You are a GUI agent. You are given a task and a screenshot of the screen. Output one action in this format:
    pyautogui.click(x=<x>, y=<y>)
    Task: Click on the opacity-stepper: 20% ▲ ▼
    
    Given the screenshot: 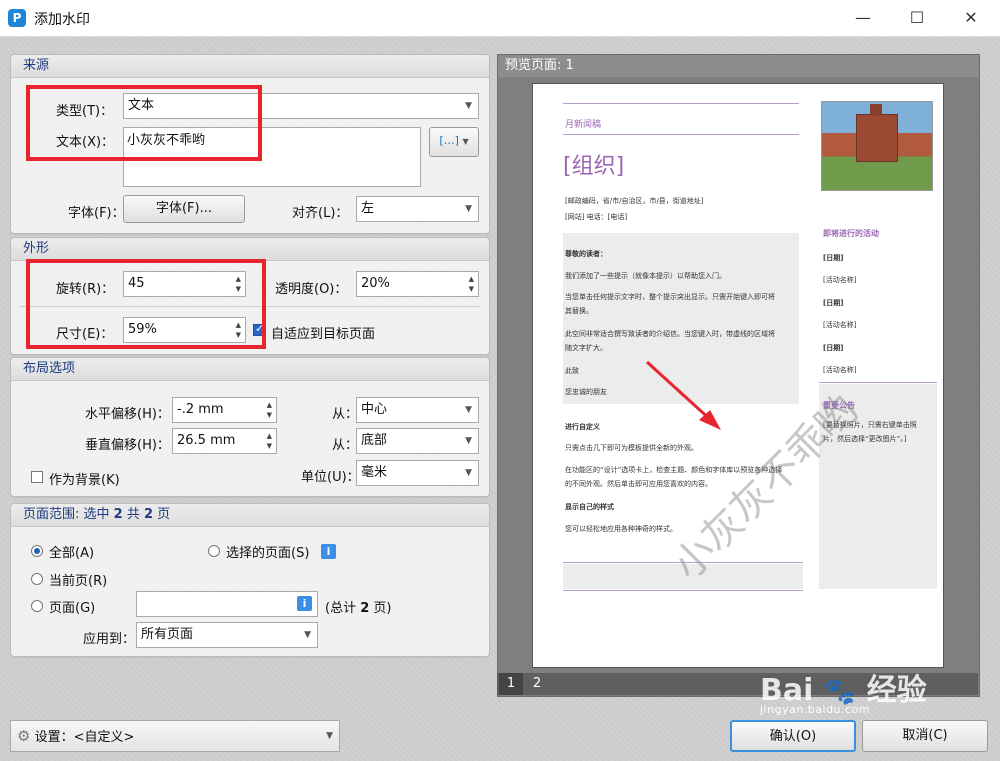 What is the action you would take?
    pyautogui.click(x=417, y=284)
    